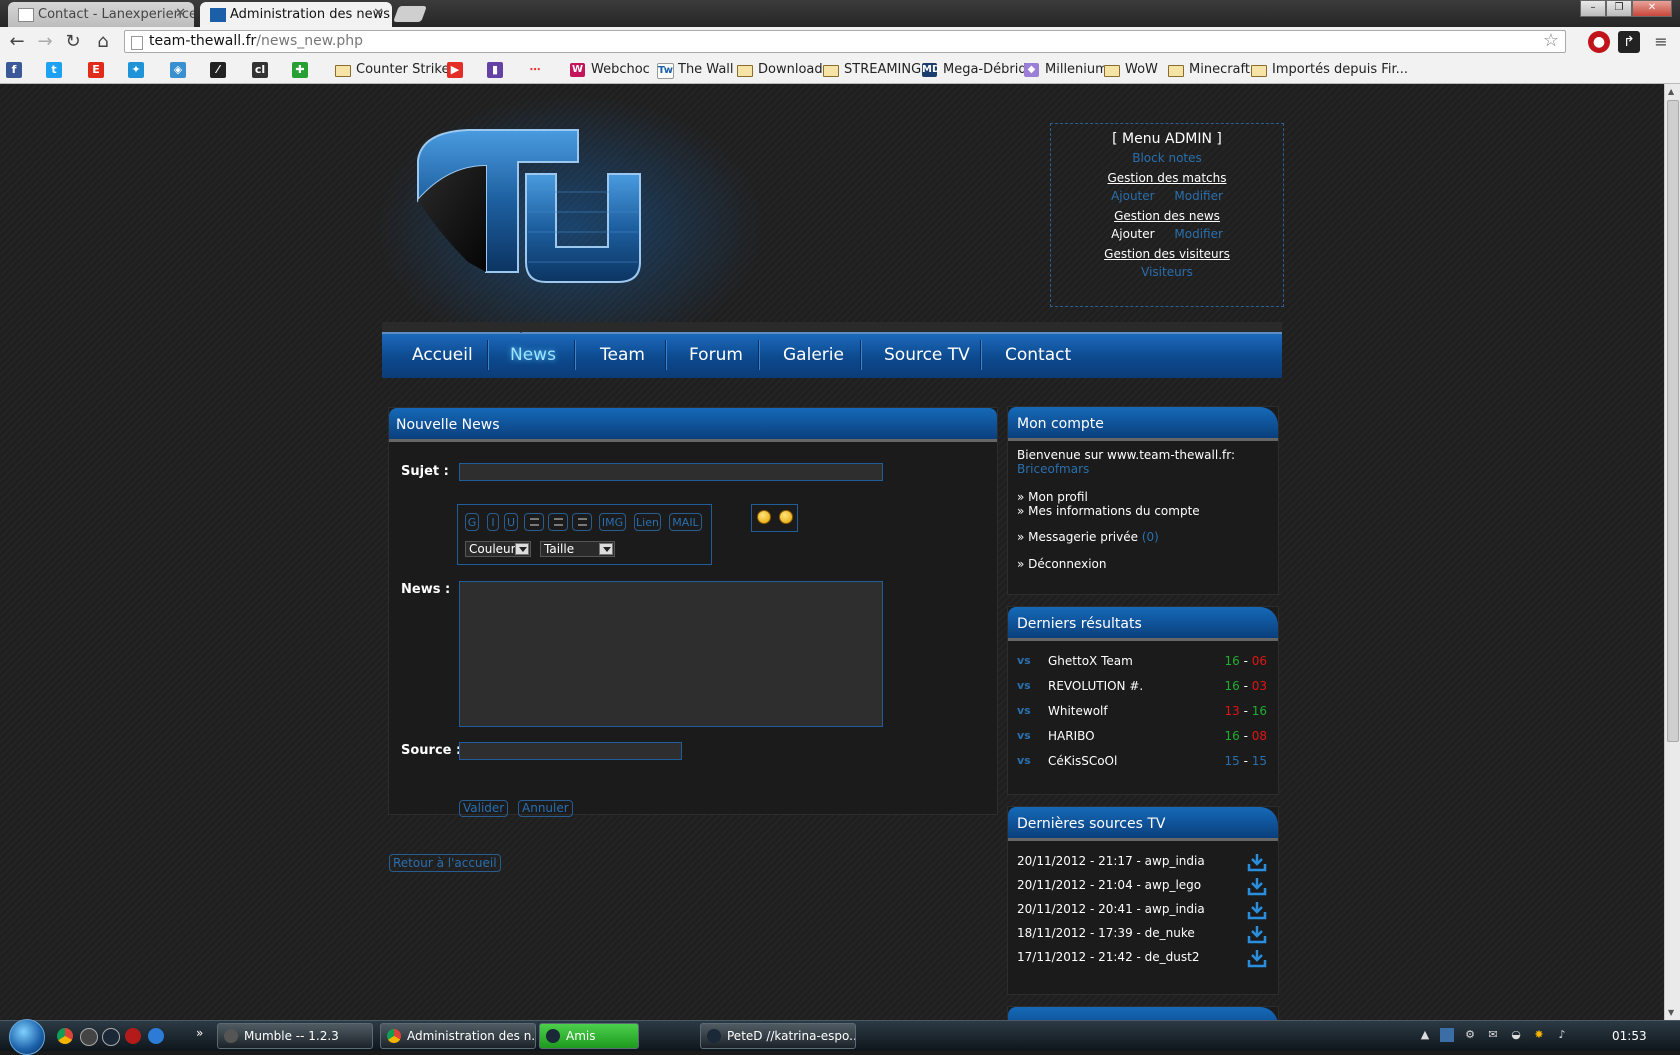  I want to click on align-right-button, so click(582, 522).